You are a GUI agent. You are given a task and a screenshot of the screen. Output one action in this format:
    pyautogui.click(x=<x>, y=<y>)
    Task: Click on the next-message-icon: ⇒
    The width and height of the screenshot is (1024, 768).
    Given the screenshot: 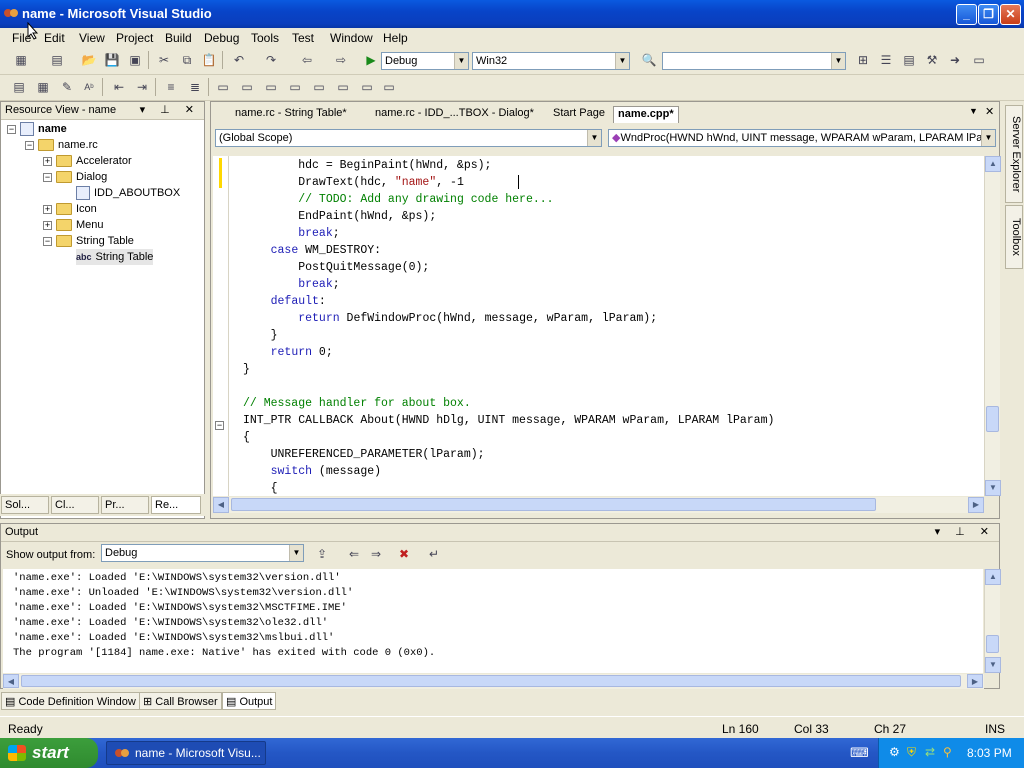 What is the action you would take?
    pyautogui.click(x=376, y=554)
    